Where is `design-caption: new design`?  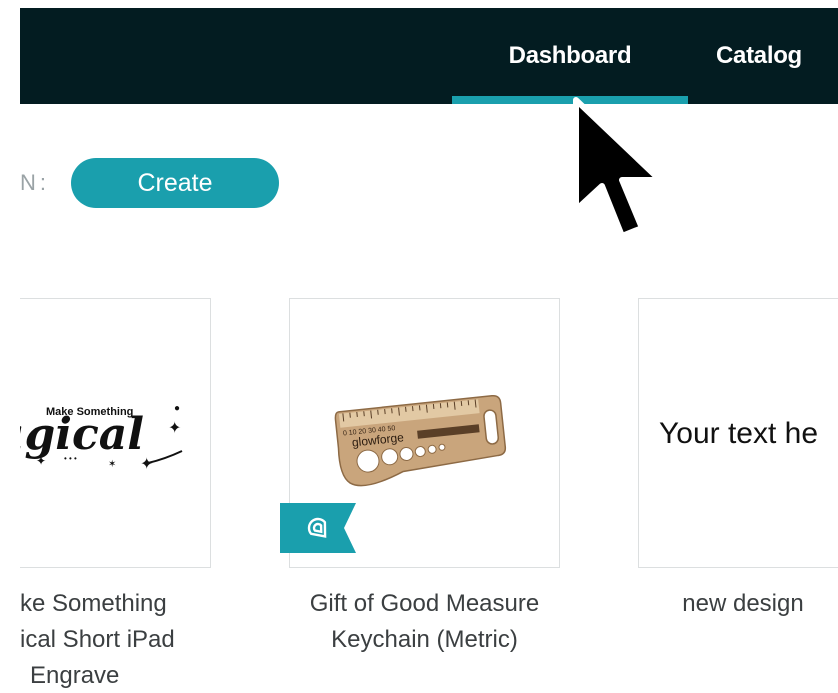
design-caption: new design is located at coordinates (738, 604).